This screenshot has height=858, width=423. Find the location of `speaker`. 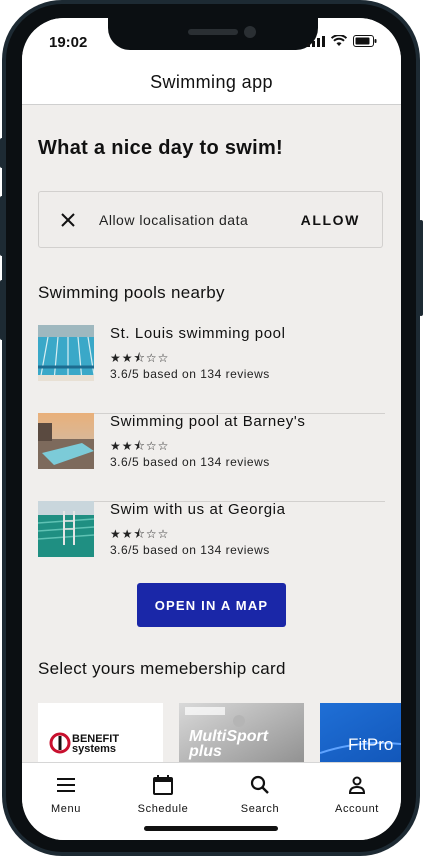

speaker is located at coordinates (213, 32).